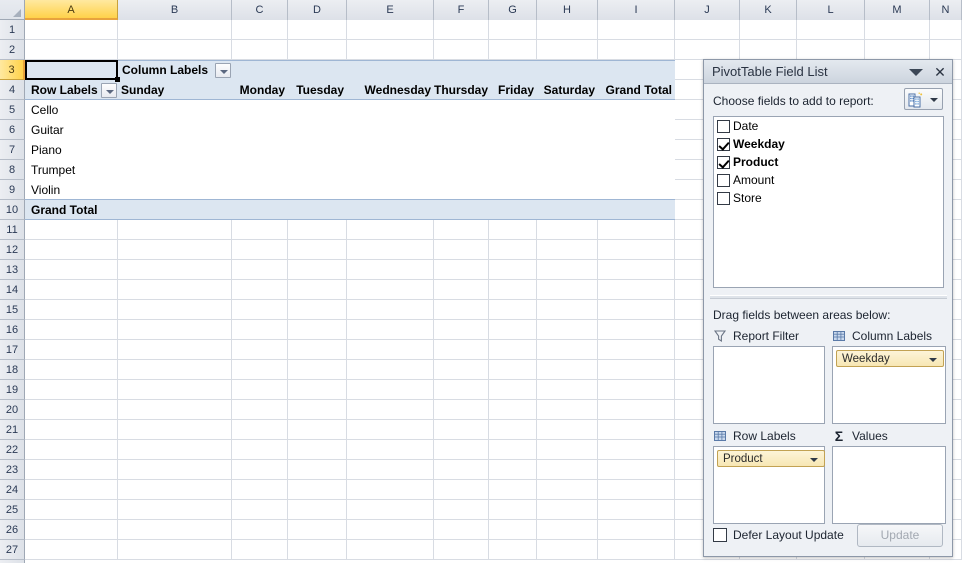  I want to click on cell-C12, so click(260, 250).